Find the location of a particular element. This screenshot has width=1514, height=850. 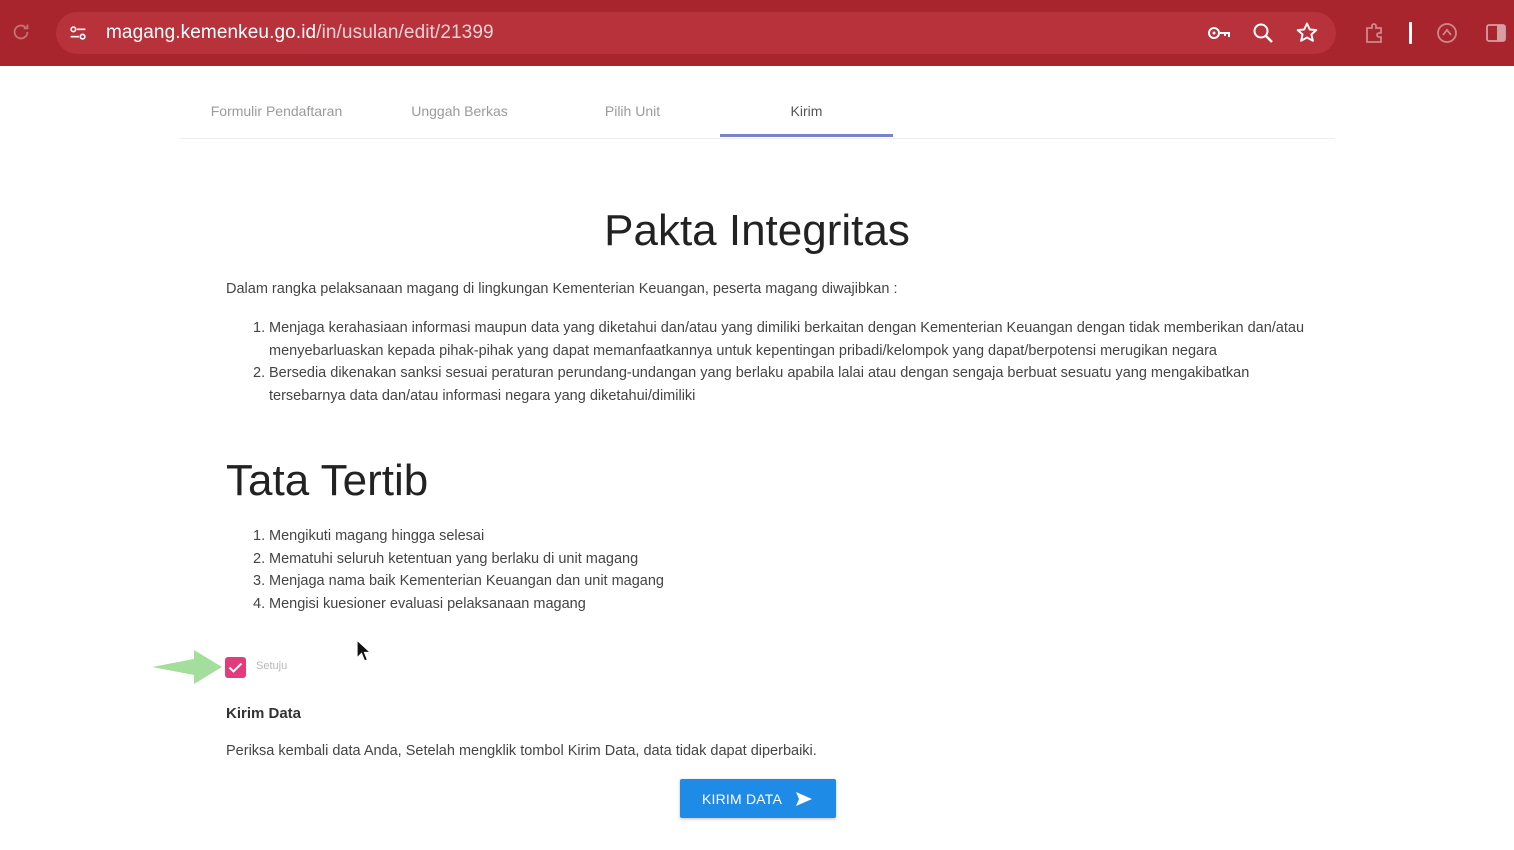

agree-label: Setuju is located at coordinates (271, 666).